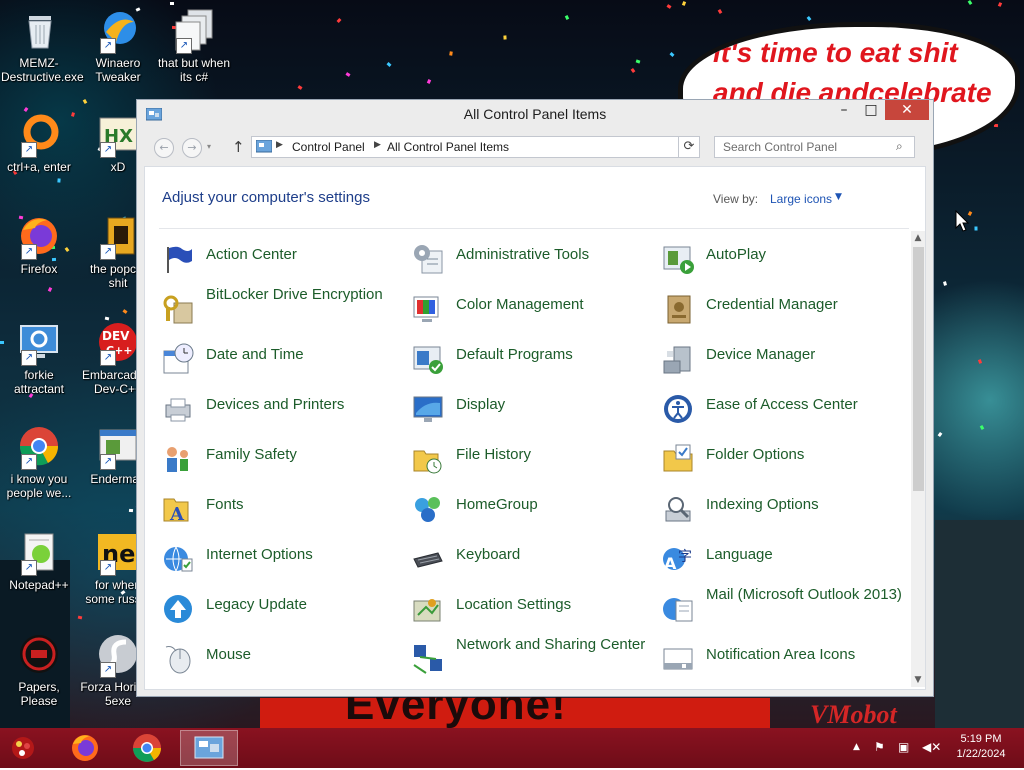 This screenshot has height=770, width=1024. Describe the element at coordinates (118, 46) in the screenshot. I see `desktop-icon-winaero: ↗ Winaero Tweaker` at that location.